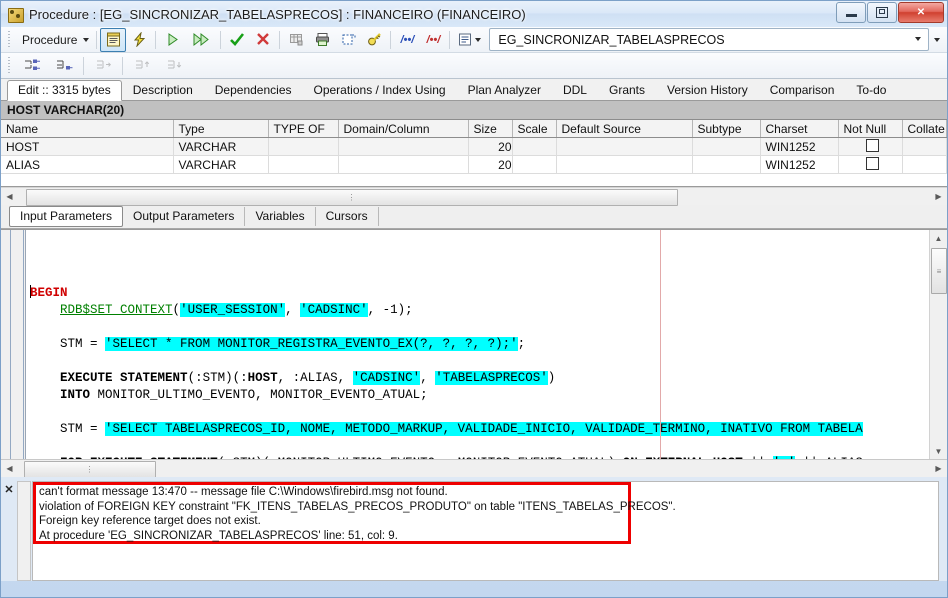 This screenshot has width=948, height=598. Describe the element at coordinates (163, 90) in the screenshot. I see `tab-description: Description` at that location.